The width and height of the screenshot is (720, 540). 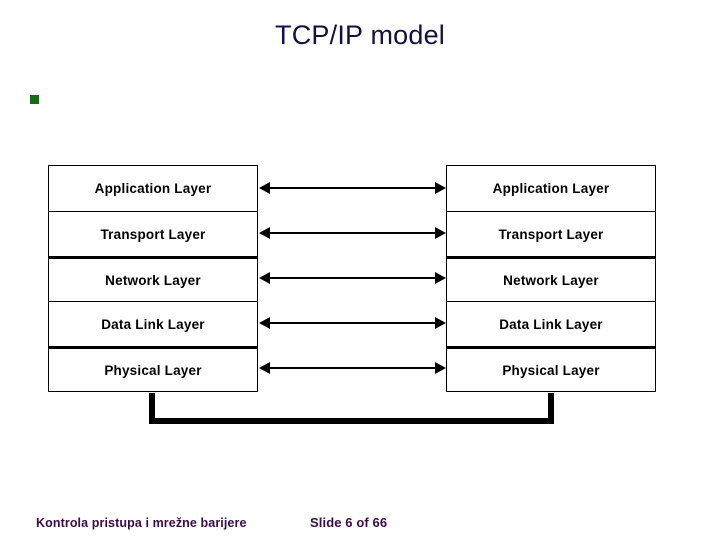 I want to click on physical-medium-link, so click(x=351, y=408).